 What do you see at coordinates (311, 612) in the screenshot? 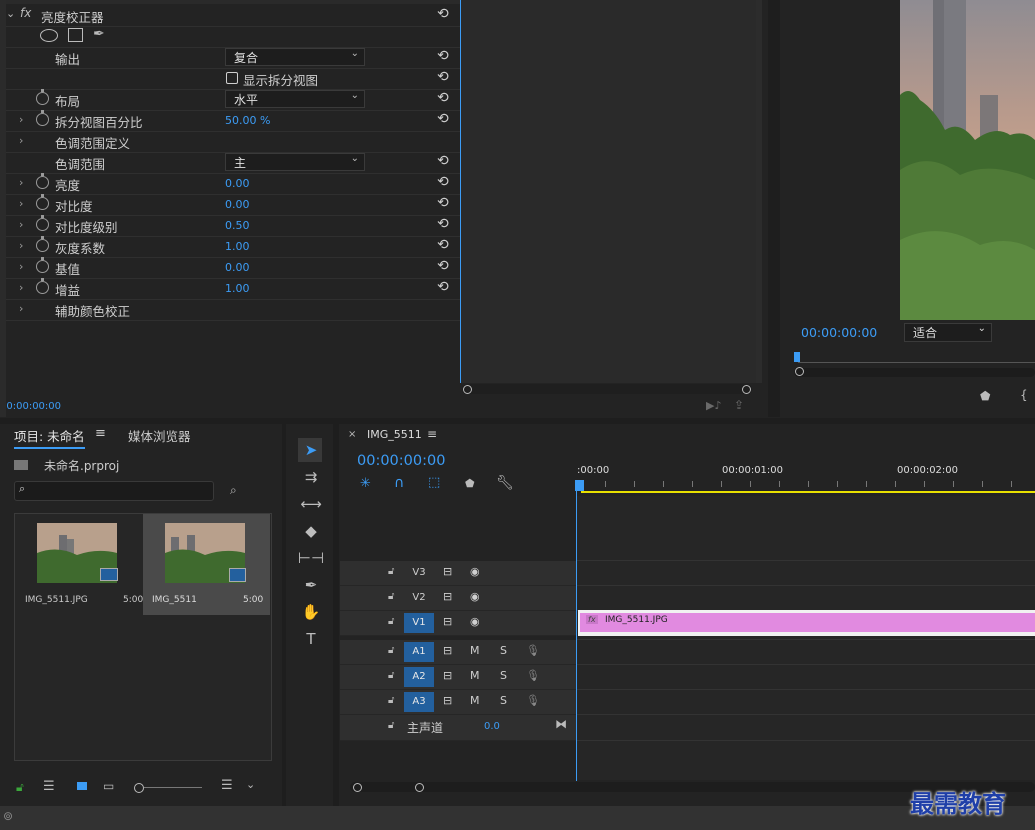
I see `hand-tool-icon: ✋` at bounding box center [311, 612].